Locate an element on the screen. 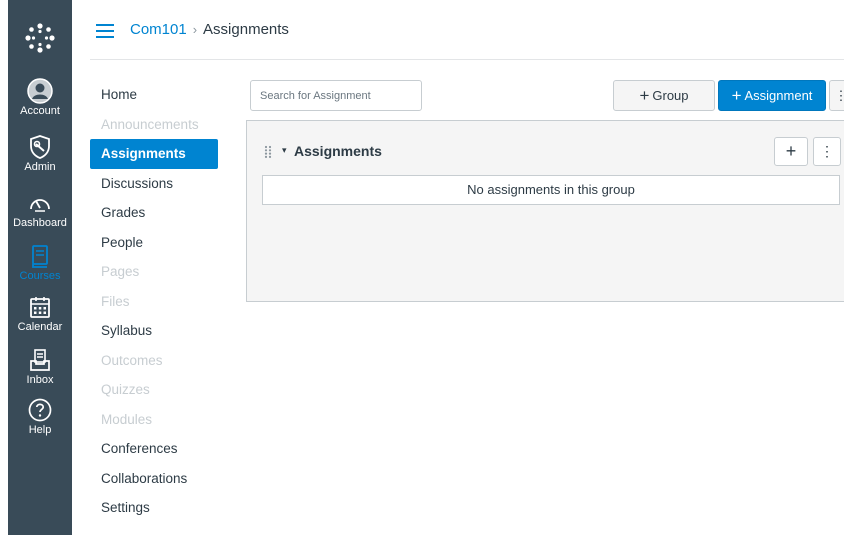 This screenshot has height=535, width=844. settings-kebab-button: ⋮ is located at coordinates (836, 95).